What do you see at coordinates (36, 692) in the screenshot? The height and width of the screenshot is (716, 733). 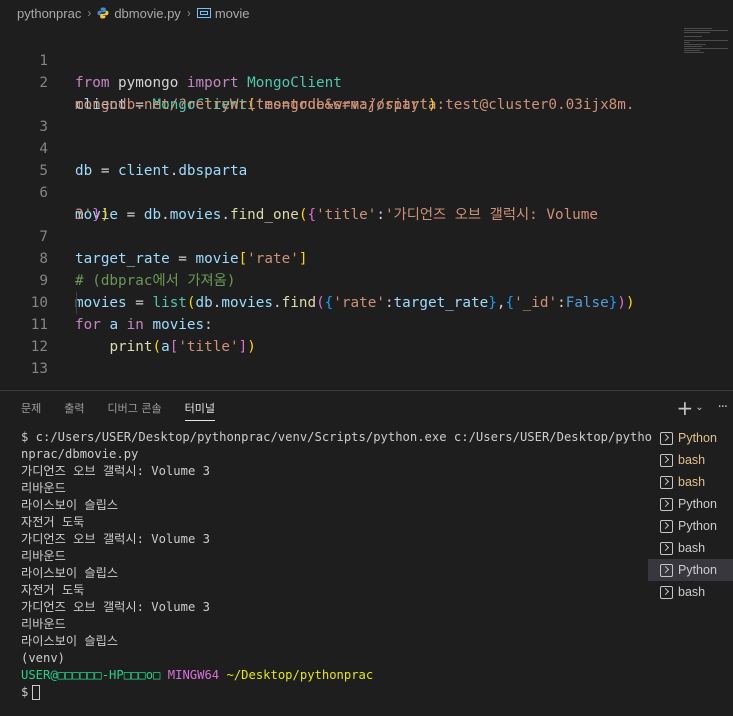 I see `terminal-cursor` at bounding box center [36, 692].